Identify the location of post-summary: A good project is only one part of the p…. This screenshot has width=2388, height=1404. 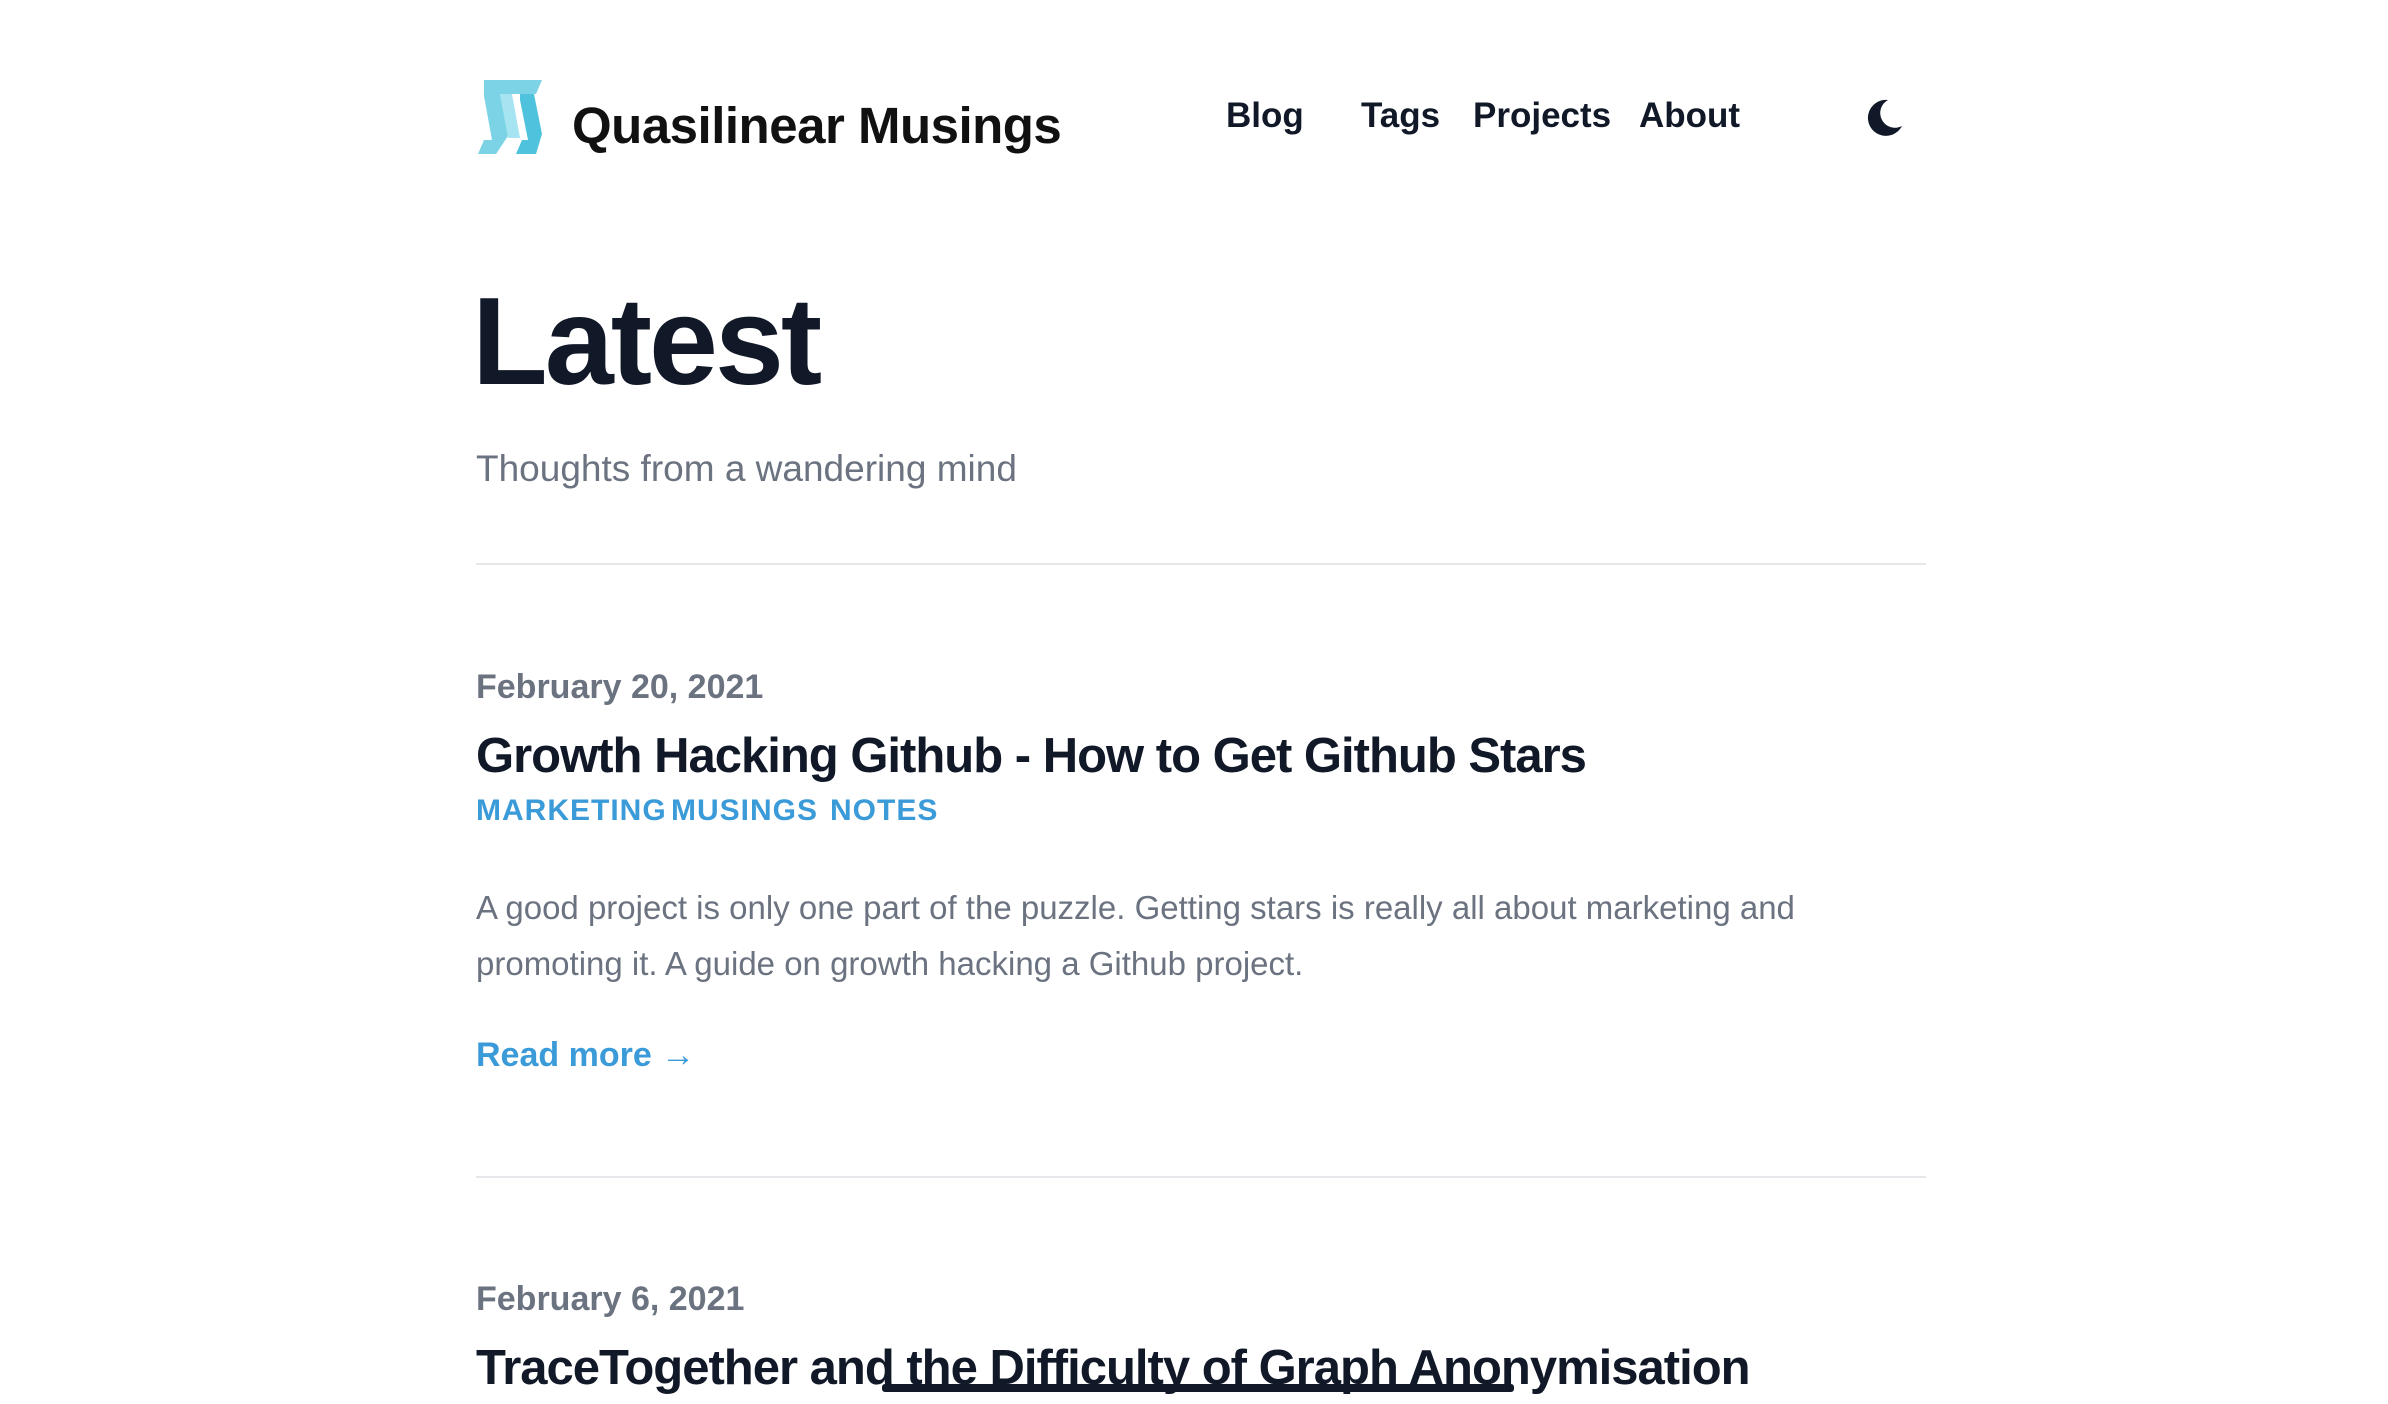
(1135, 935).